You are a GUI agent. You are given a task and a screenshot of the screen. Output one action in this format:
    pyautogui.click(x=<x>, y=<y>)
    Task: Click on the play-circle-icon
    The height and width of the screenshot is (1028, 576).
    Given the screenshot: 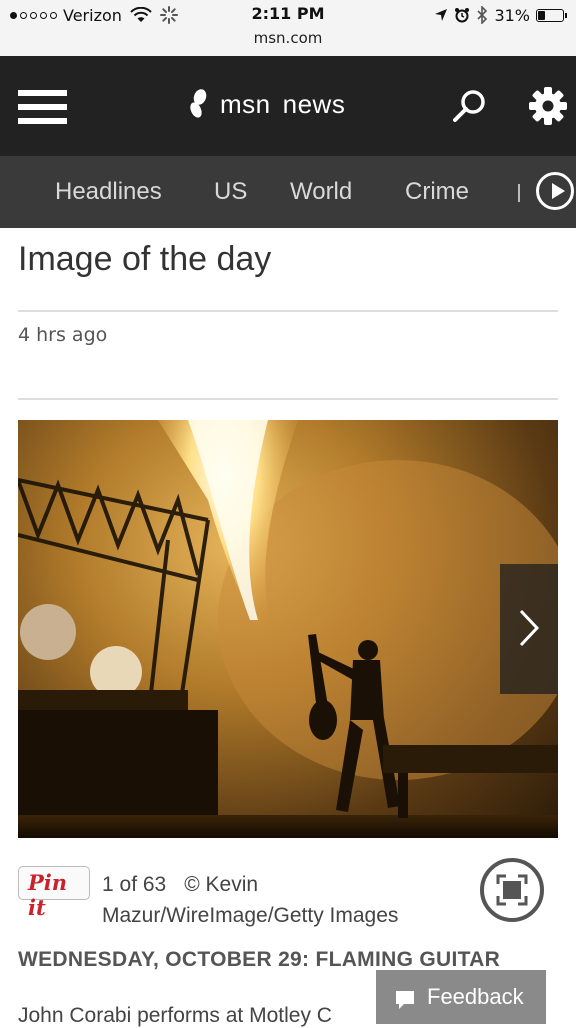 What is the action you would take?
    pyautogui.click(x=555, y=191)
    